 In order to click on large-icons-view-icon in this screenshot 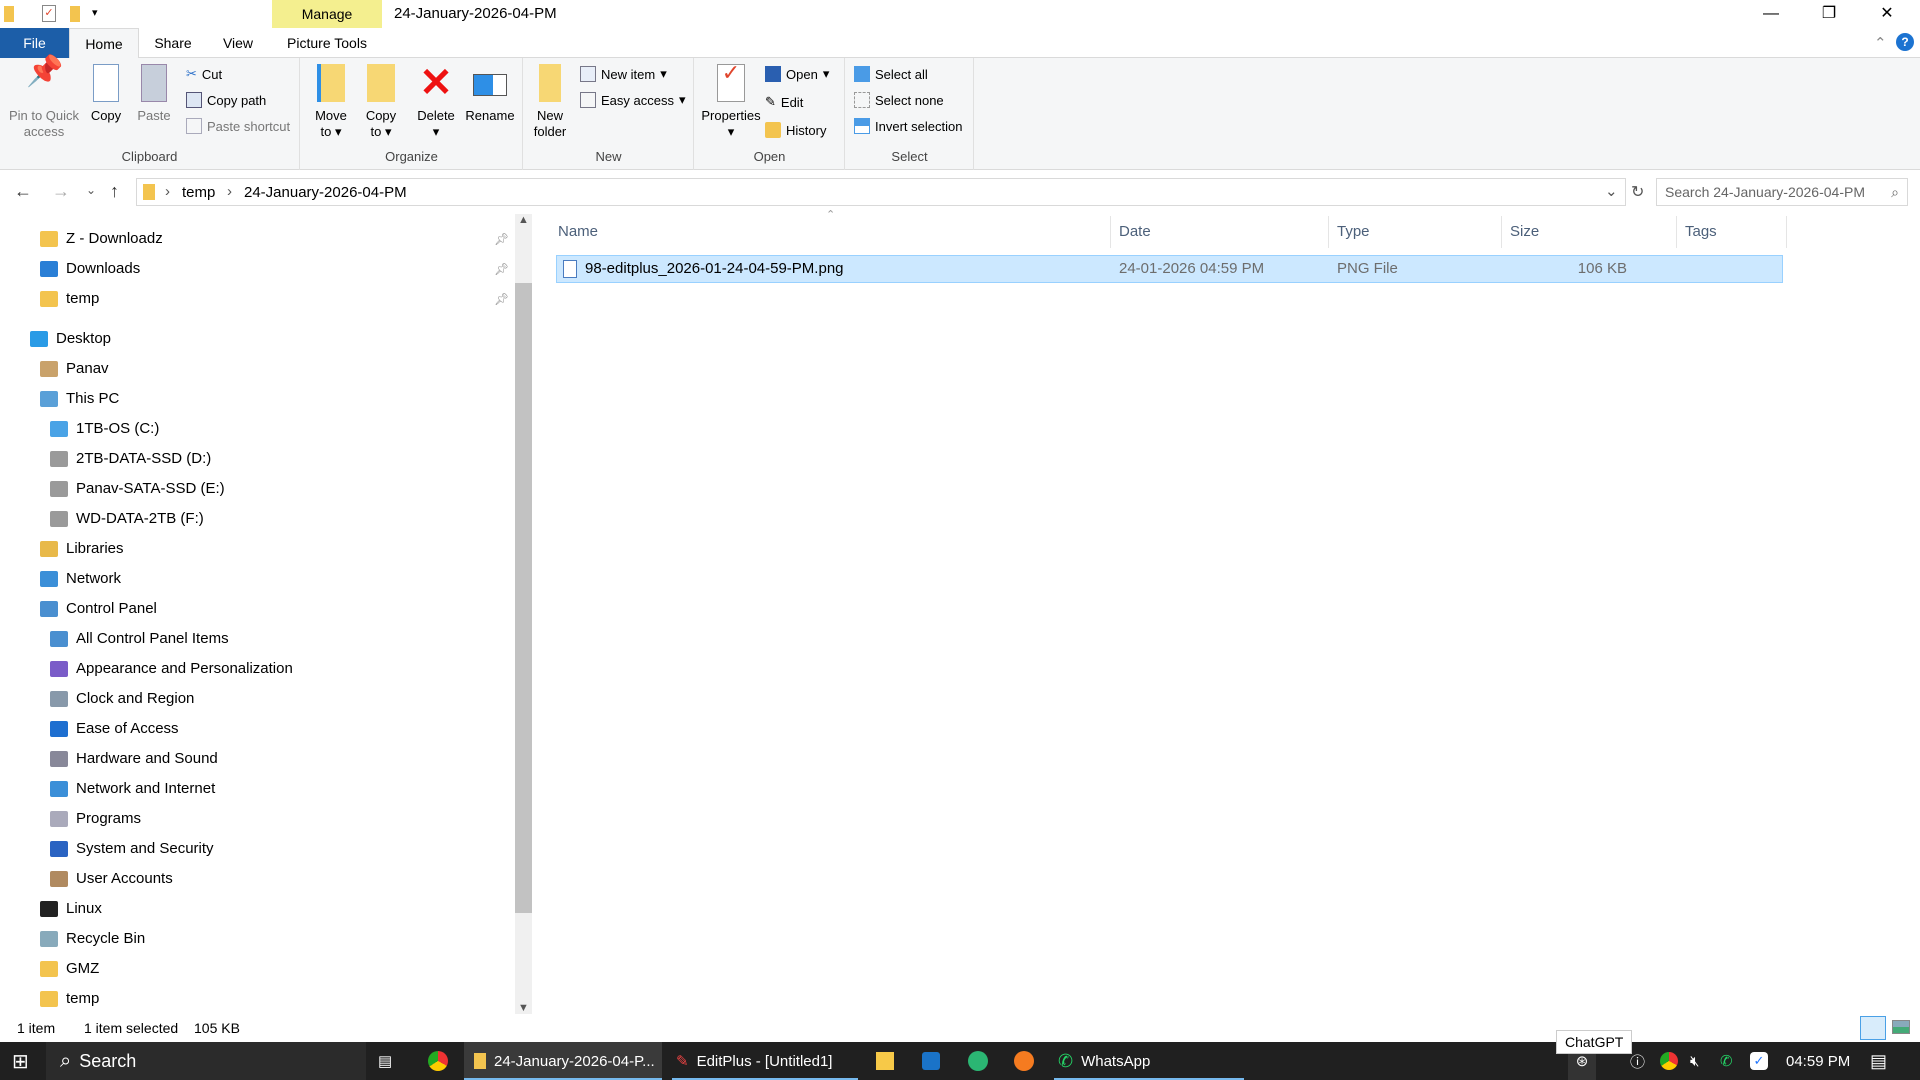, I will do `click(1901, 1027)`.